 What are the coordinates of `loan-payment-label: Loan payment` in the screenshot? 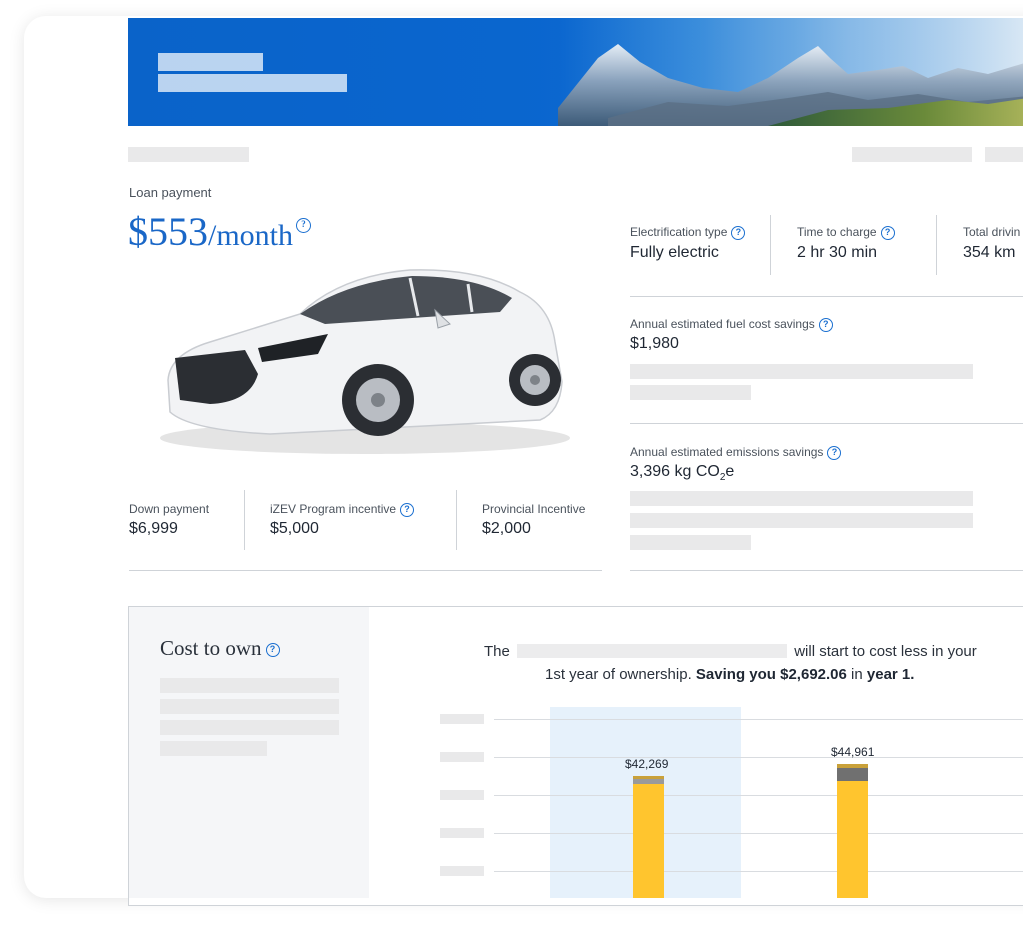 It's located at (170, 192).